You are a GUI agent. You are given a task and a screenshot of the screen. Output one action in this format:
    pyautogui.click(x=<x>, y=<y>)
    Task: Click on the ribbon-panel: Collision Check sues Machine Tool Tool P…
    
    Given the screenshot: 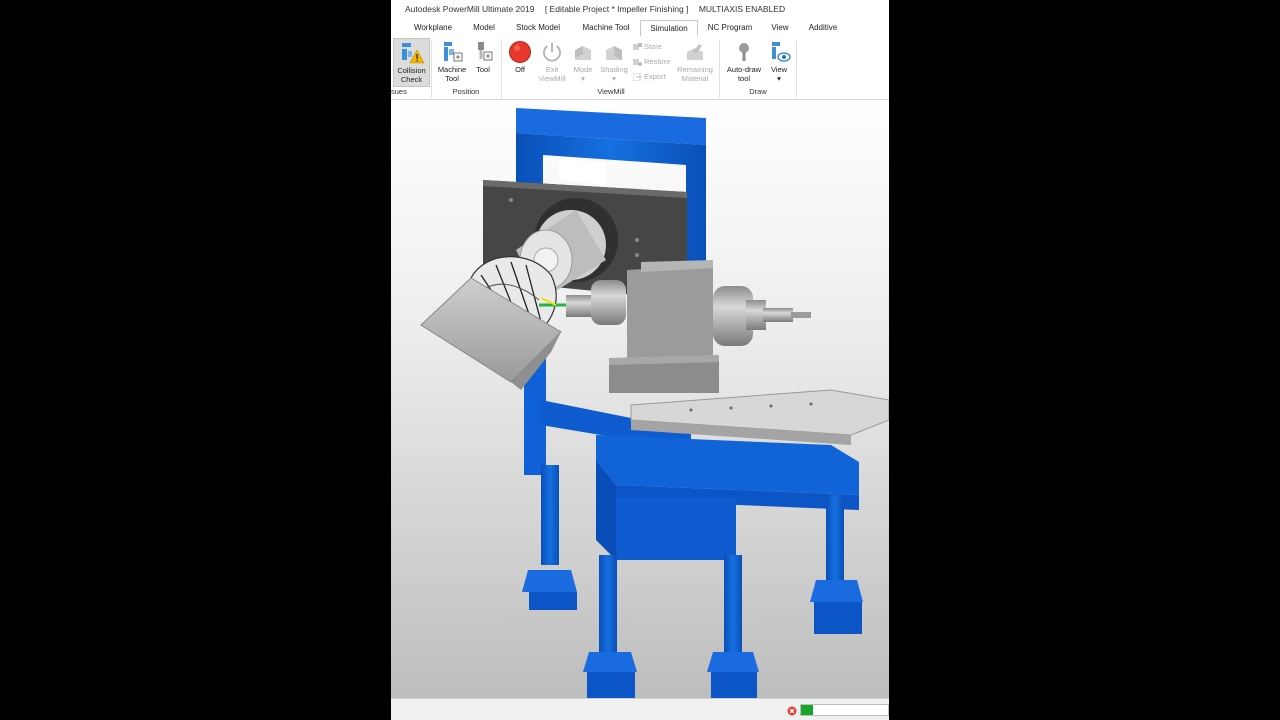 What is the action you would take?
    pyautogui.click(x=640, y=68)
    